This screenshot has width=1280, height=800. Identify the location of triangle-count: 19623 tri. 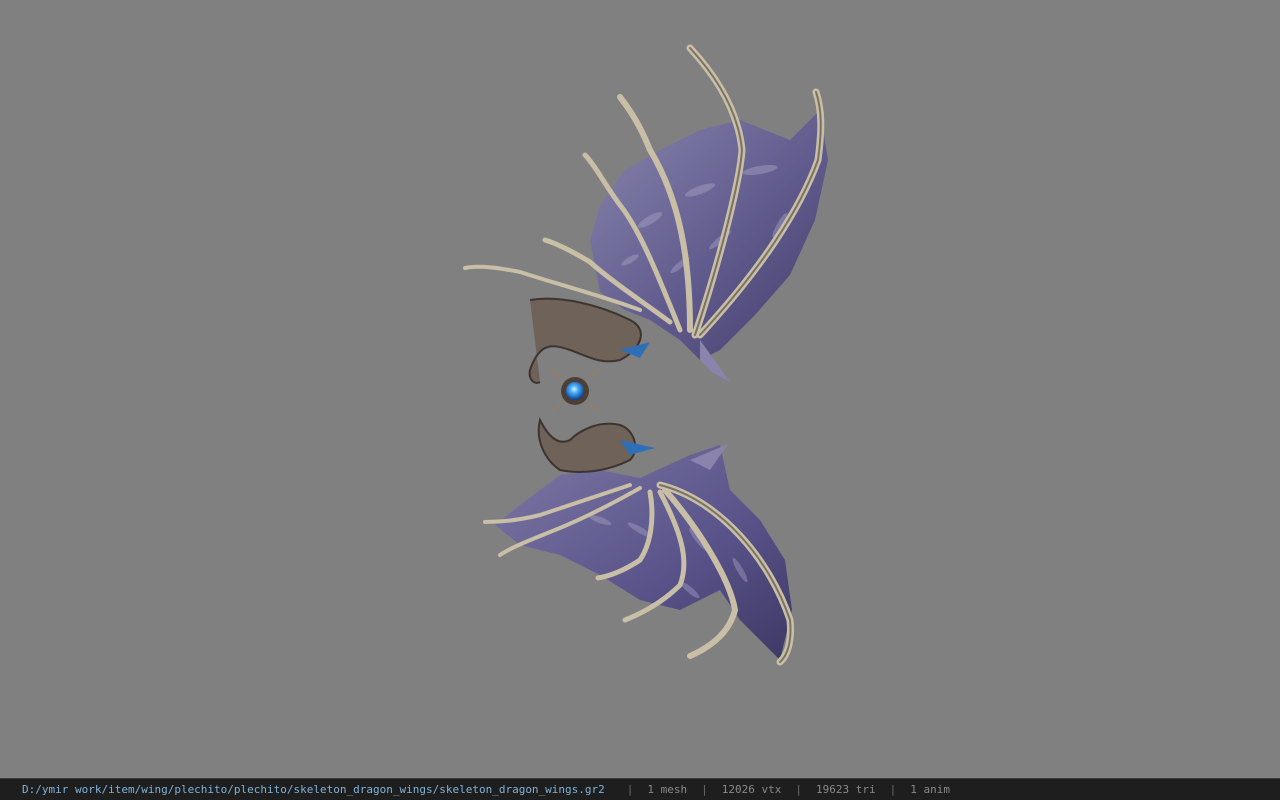
(846, 789).